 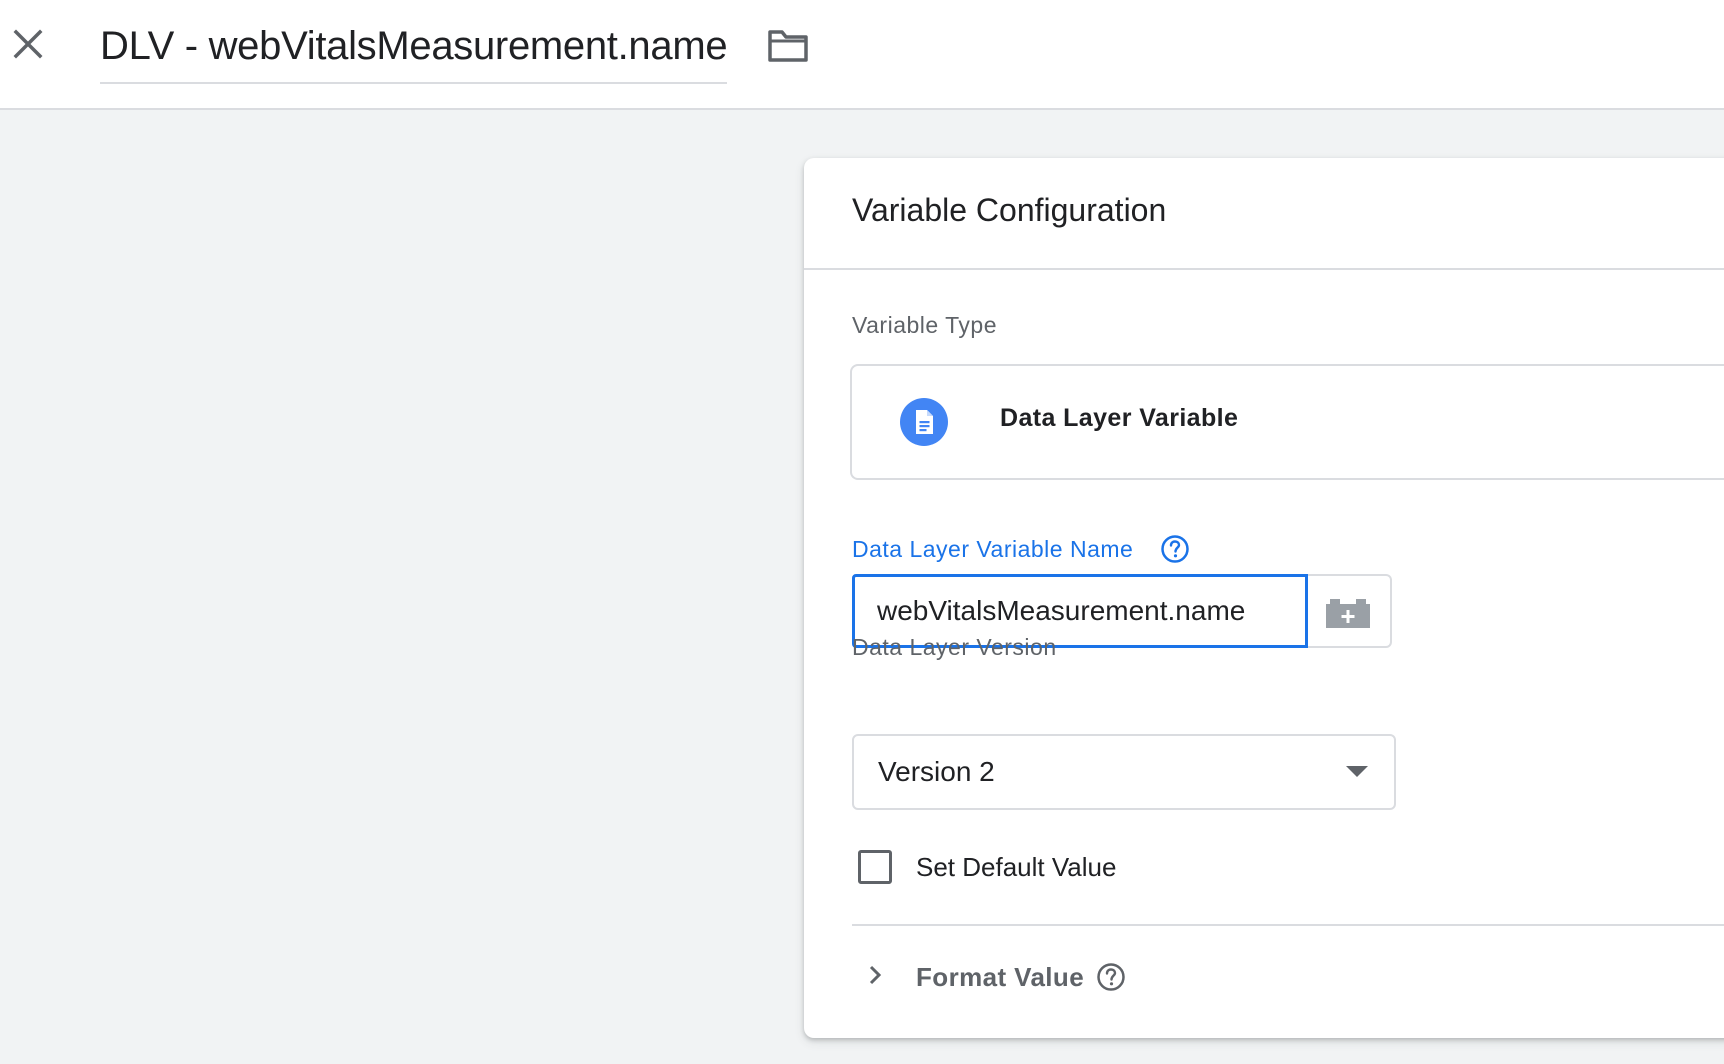 I want to click on variable-name-field: DLV - webVitalsMeasurement.name, so click(x=414, y=51).